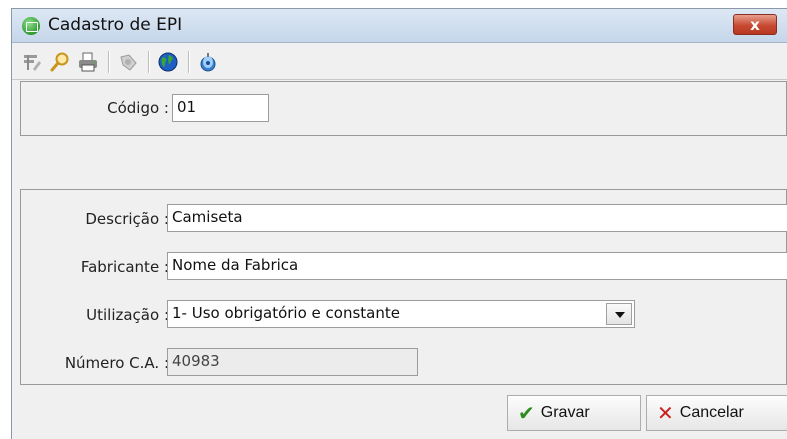 This screenshot has width=787, height=439. What do you see at coordinates (399, 61) in the screenshot?
I see `toolbar` at bounding box center [399, 61].